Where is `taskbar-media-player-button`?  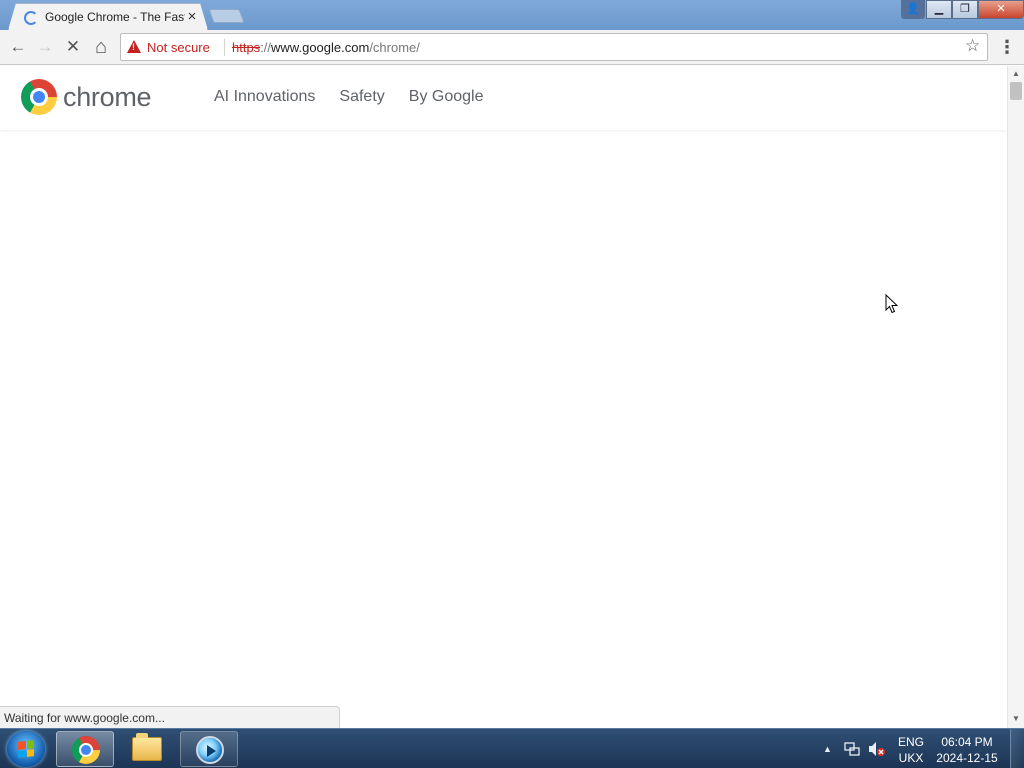
taskbar-media-player-button is located at coordinates (209, 749).